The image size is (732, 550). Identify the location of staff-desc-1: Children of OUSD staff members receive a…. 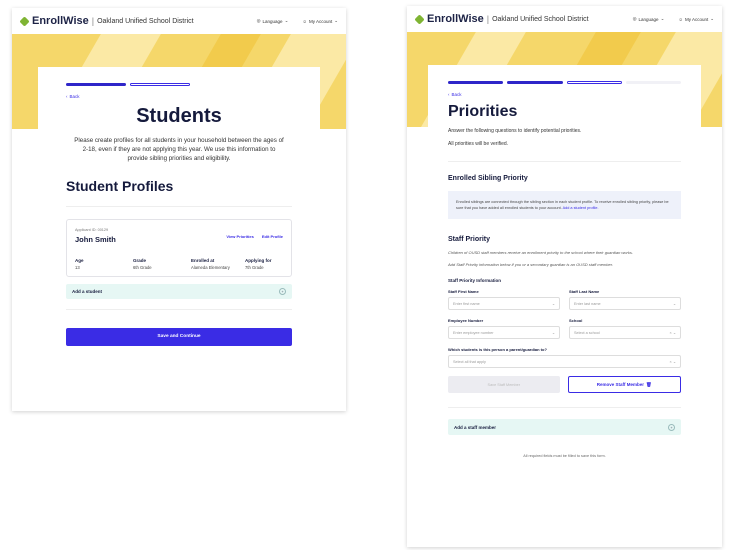
(540, 252).